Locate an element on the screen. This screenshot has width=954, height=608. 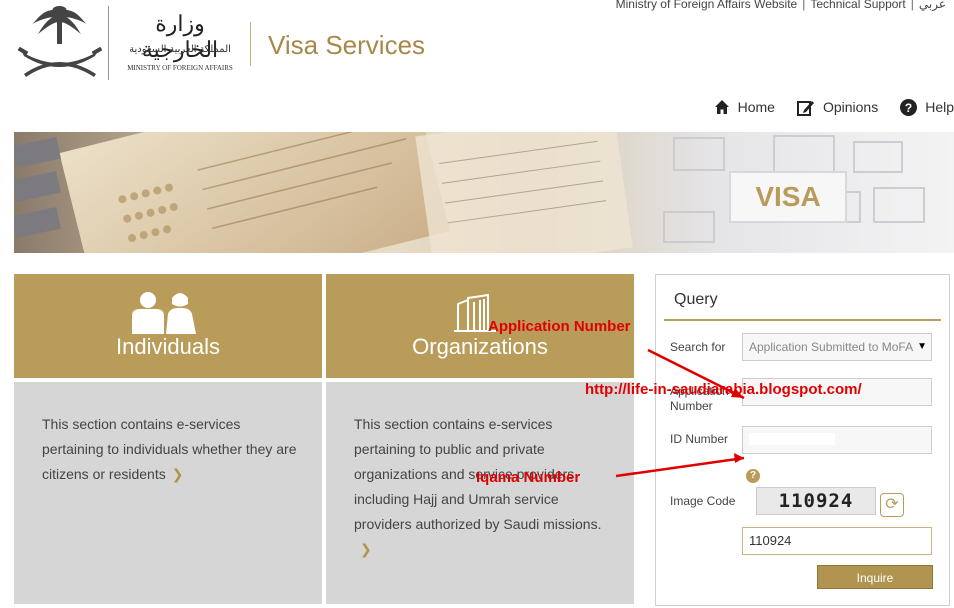
logo-arabic-name: وزارة الخارجية is located at coordinates (180, 37).